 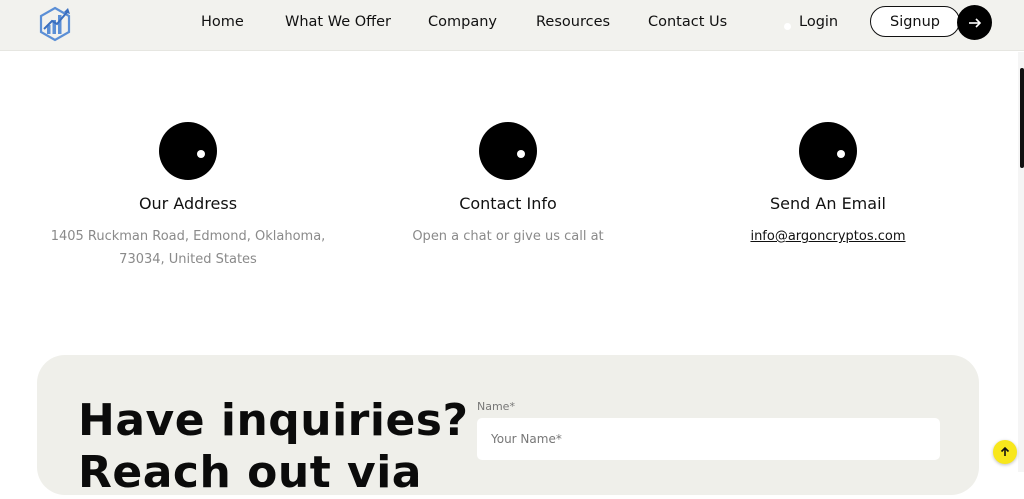 I want to click on logo-icon, so click(x=55, y=24).